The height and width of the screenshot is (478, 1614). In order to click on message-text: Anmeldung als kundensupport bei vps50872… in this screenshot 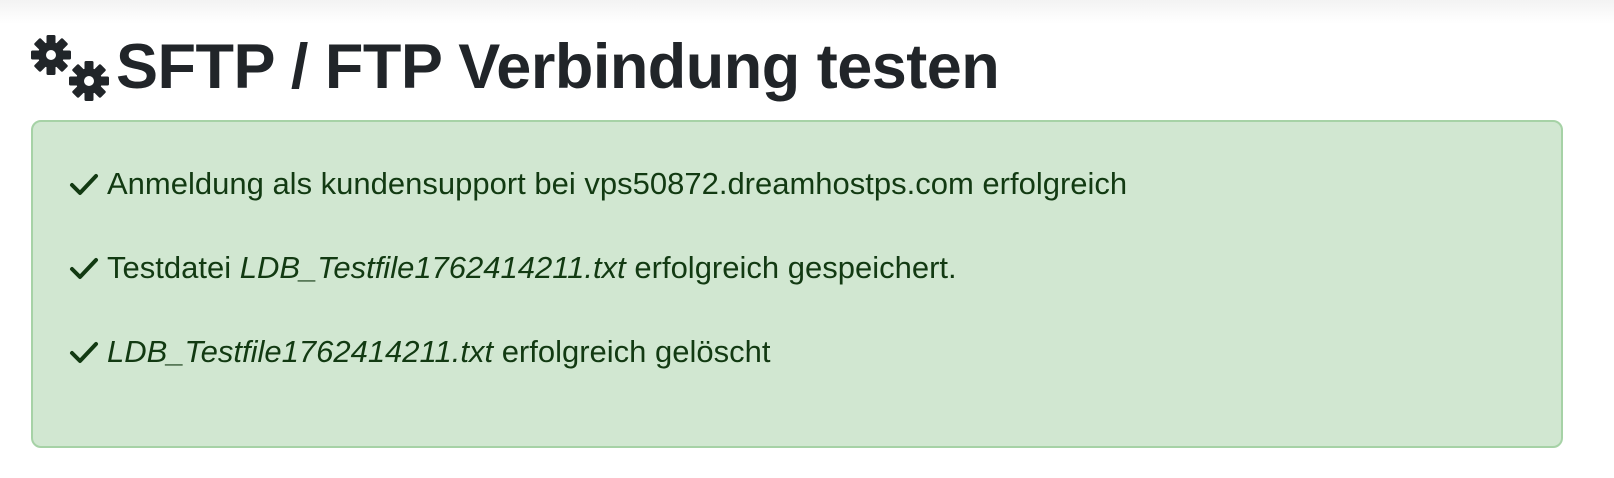, I will do `click(617, 183)`.